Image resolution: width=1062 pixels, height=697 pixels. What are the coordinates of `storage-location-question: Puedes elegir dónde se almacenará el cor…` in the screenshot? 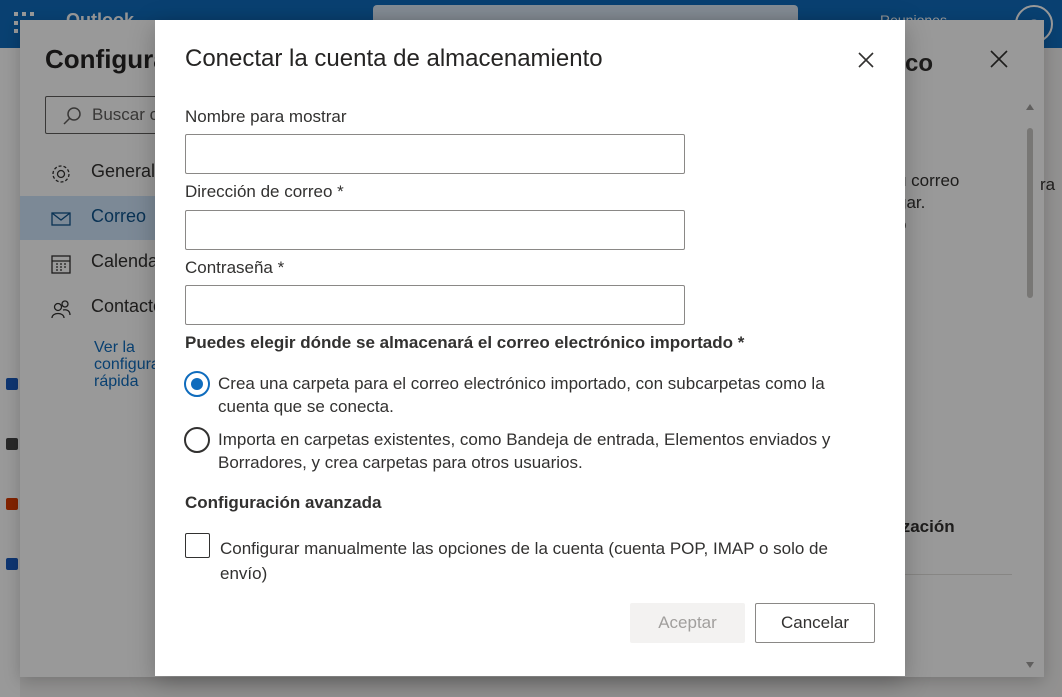 It's located at (465, 342).